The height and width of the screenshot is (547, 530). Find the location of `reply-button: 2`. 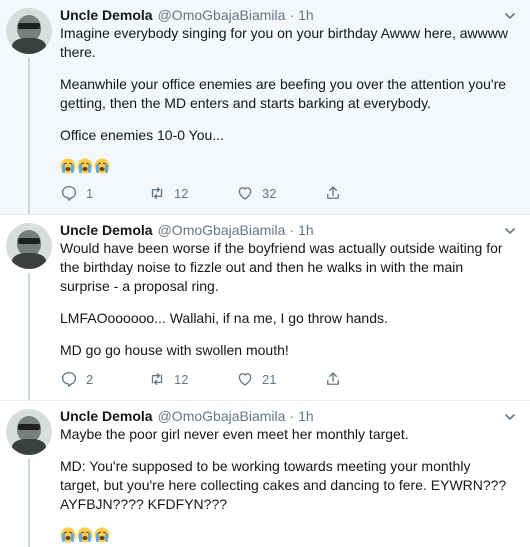

reply-button: 2 is located at coordinates (104, 379).